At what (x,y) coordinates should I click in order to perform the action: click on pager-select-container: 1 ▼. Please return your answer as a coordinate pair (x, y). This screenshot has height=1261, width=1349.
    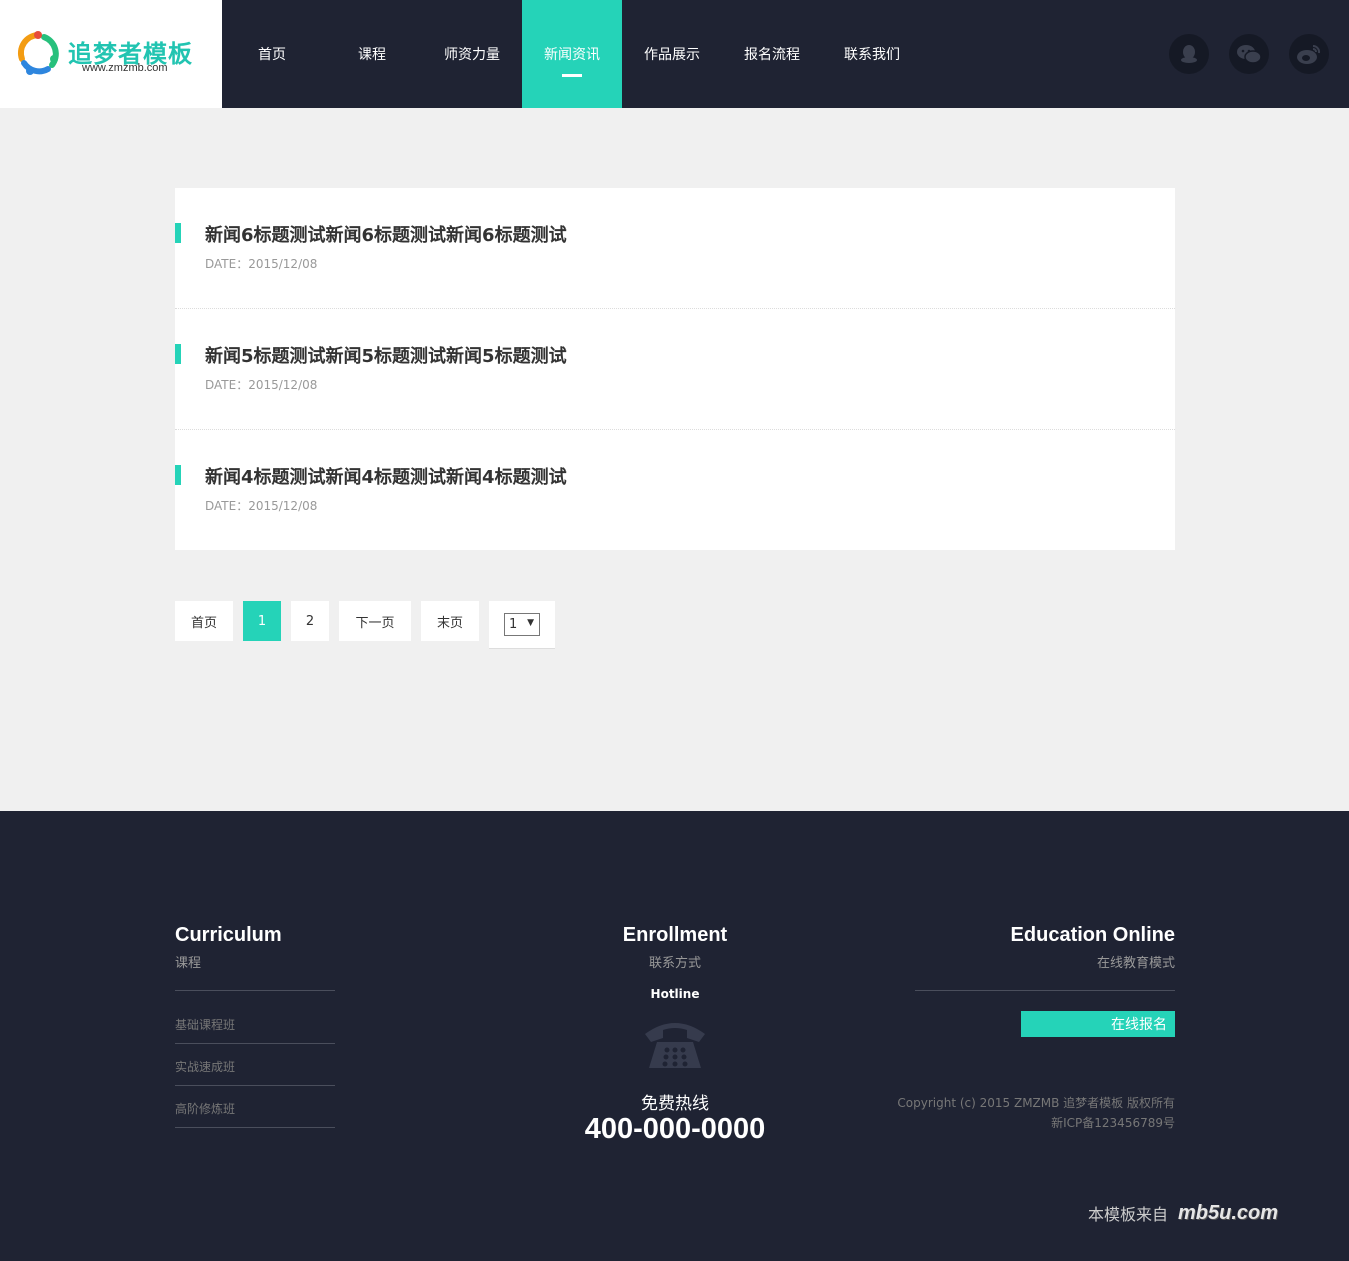
    Looking at the image, I should click on (522, 625).